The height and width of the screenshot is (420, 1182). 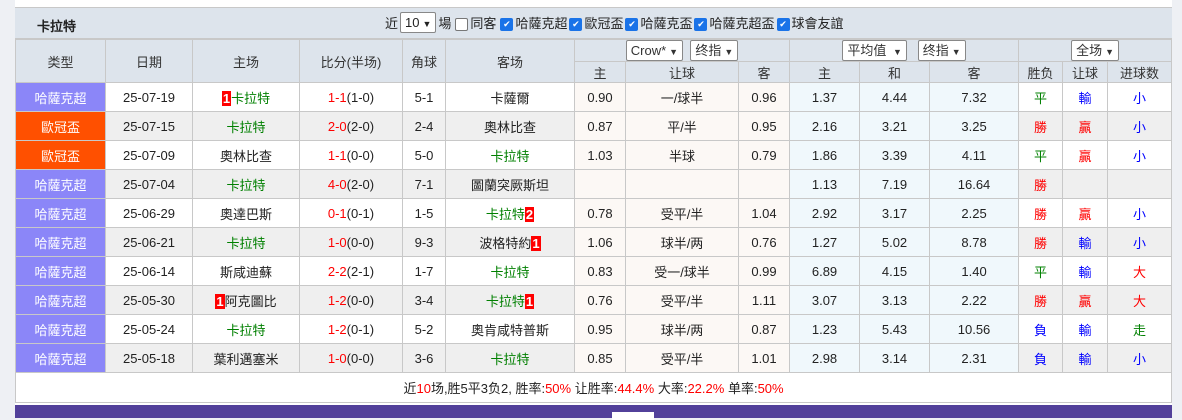 I want to click on recent-count-select: 10 ▼, so click(x=418, y=22).